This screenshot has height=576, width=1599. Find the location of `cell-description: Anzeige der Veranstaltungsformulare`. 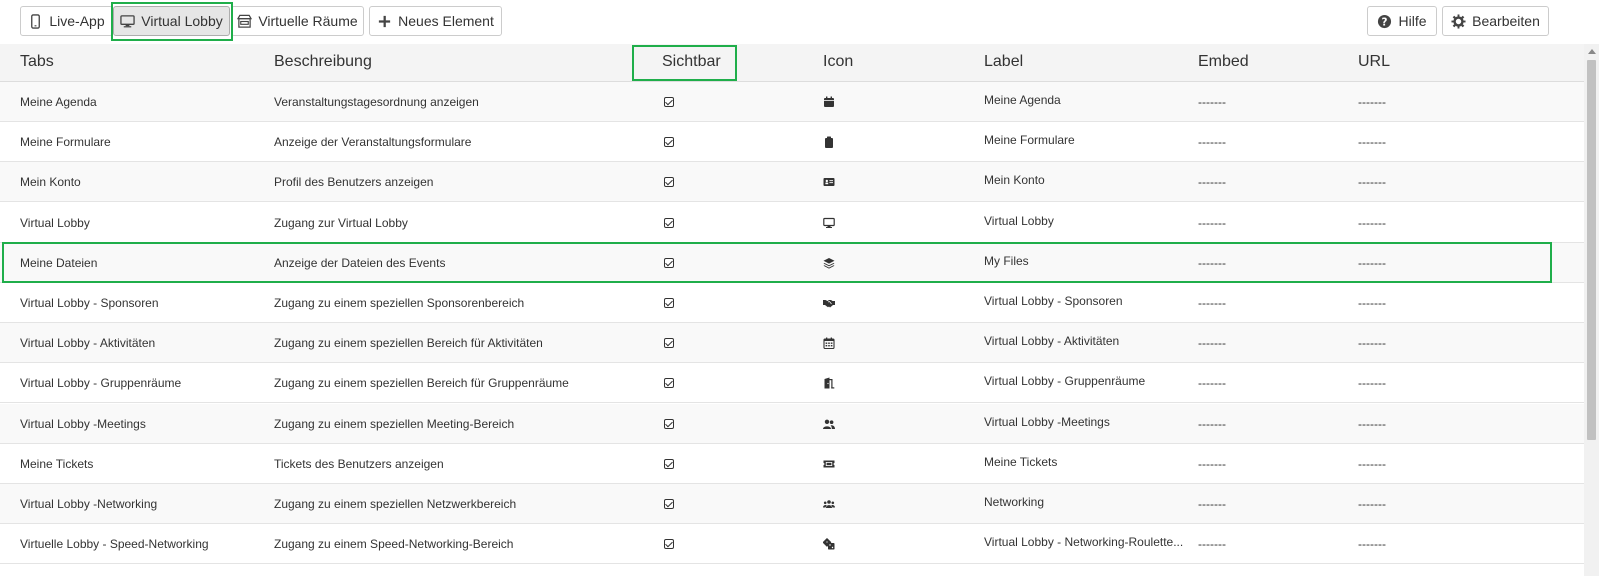

cell-description: Anzeige der Veranstaltungsformulare is located at coordinates (373, 142).